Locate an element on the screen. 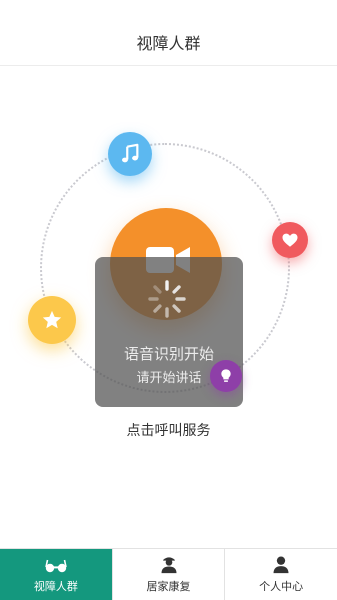  tab-visually-impaired: 视障人群 is located at coordinates (56, 574).